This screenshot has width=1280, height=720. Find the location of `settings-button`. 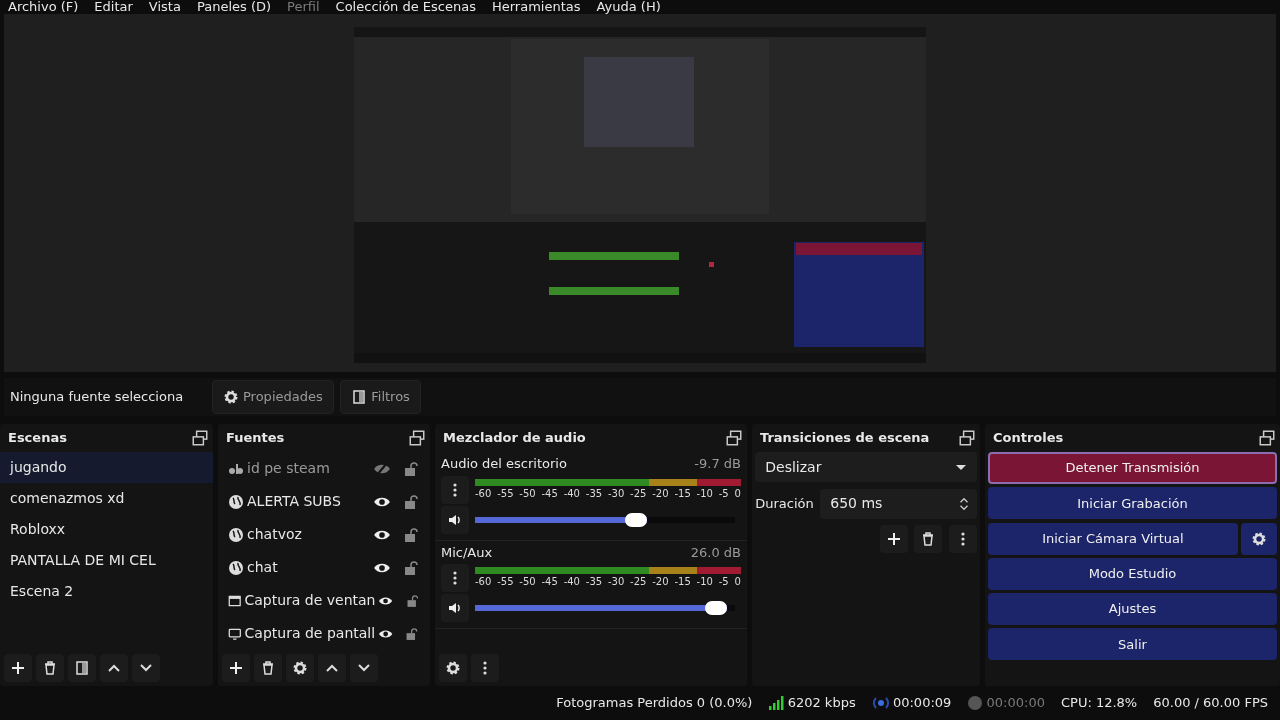

settings-button is located at coordinates (1258, 538).